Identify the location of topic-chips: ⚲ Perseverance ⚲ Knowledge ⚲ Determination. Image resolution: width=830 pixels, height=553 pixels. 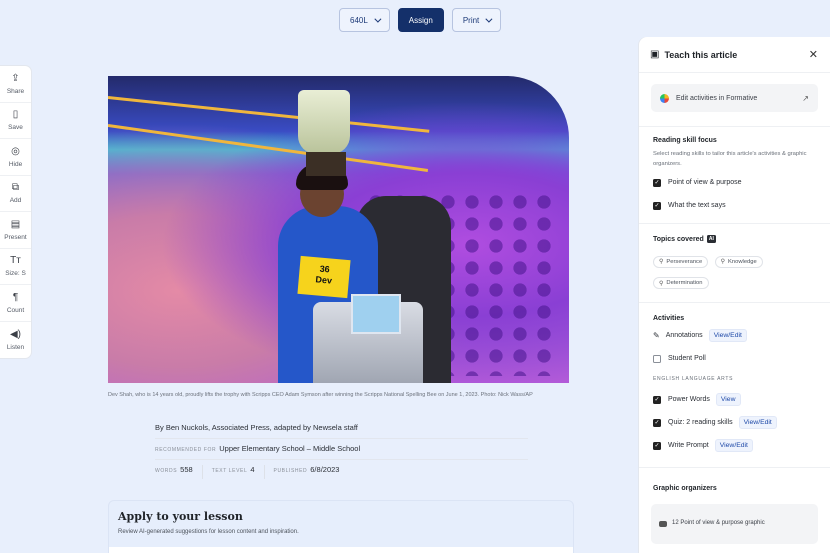
(734, 271).